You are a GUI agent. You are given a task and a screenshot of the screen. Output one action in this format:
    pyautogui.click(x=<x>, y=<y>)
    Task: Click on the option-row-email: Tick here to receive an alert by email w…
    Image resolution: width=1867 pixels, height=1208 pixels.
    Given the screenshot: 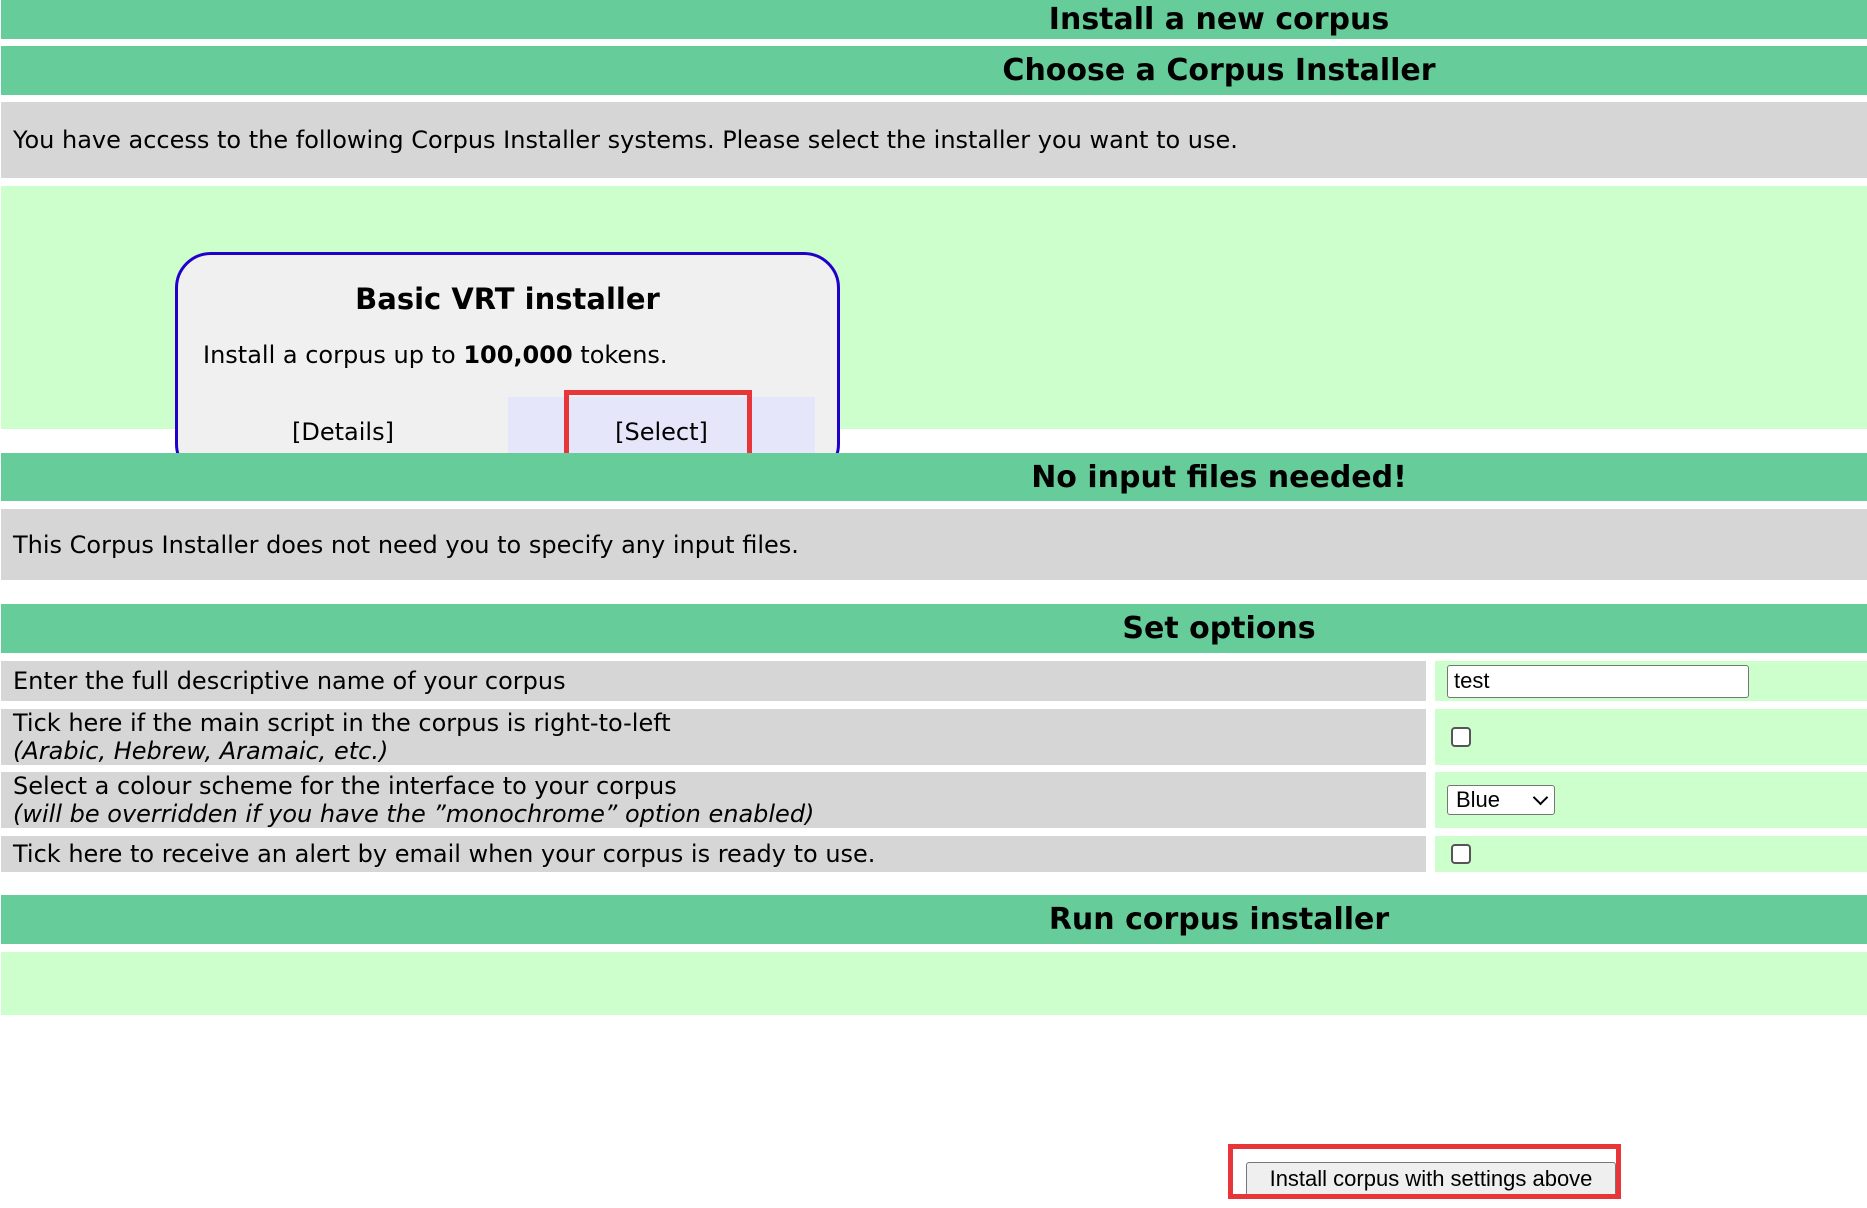 What is the action you would take?
    pyautogui.click(x=934, y=854)
    